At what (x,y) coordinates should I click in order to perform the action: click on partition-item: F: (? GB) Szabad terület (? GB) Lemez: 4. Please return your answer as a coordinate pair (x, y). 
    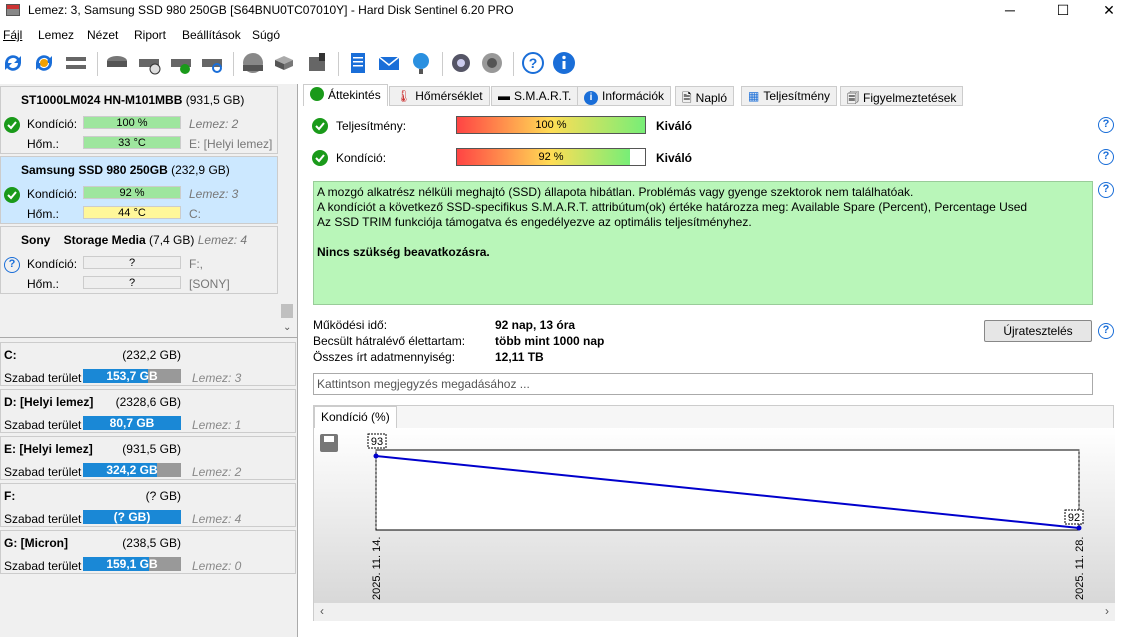
    Looking at the image, I should click on (148, 505).